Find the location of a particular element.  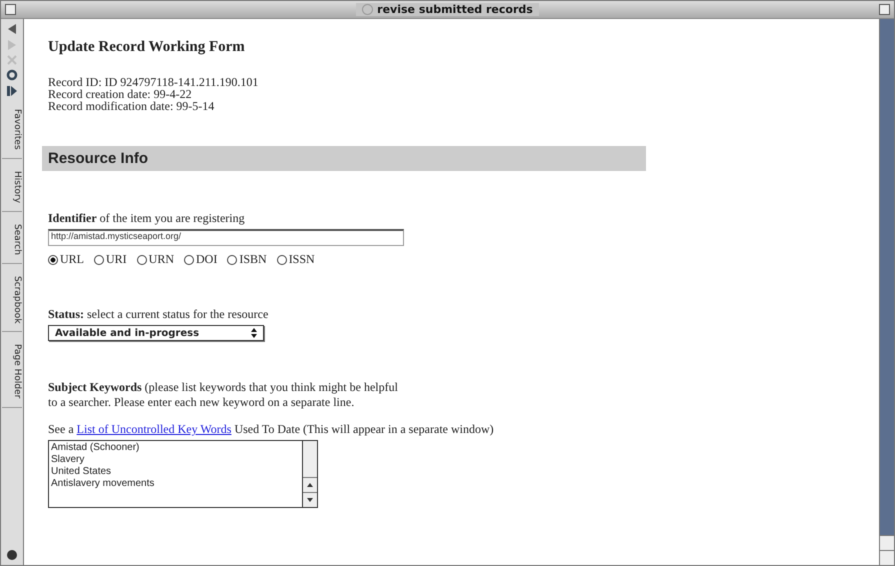

help-text: See a List of Uncontrolled Key Words Used To Date (This will appear in a separate window) is located at coordinates (271, 429).